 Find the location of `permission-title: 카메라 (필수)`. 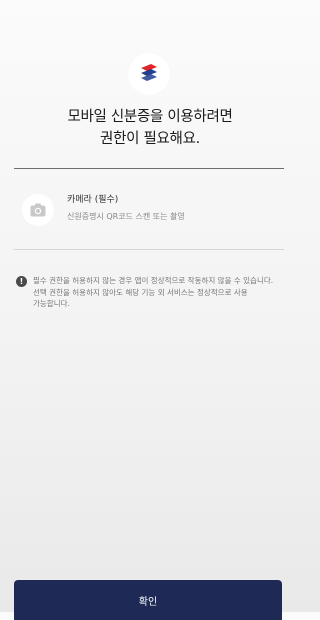

permission-title: 카메라 (필수) is located at coordinates (93, 200).